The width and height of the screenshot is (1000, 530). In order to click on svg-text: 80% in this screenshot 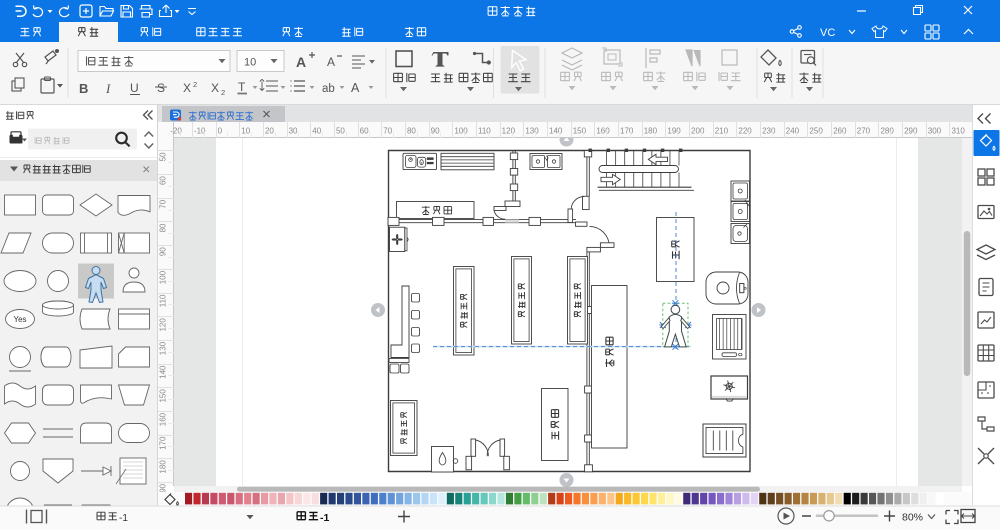, I will do `click(912, 518)`.